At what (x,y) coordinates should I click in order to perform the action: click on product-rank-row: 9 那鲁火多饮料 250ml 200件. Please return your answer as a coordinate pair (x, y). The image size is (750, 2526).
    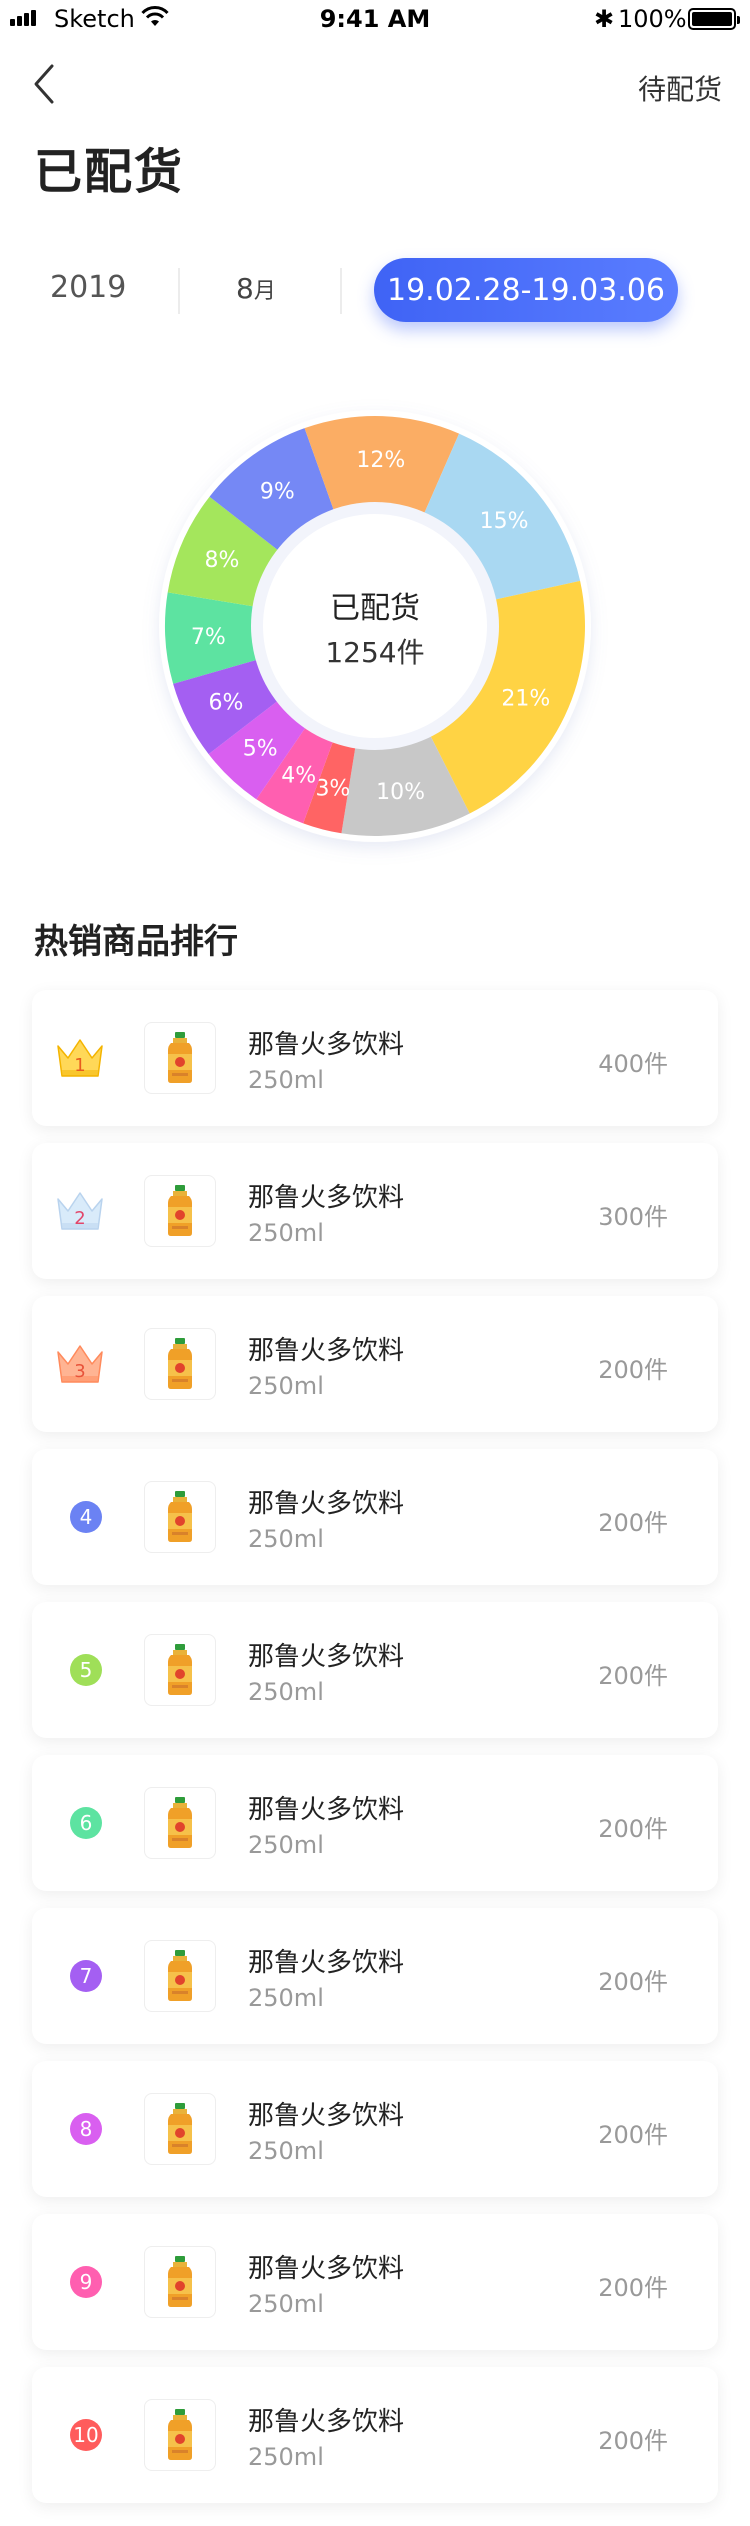
    Looking at the image, I should click on (375, 2282).